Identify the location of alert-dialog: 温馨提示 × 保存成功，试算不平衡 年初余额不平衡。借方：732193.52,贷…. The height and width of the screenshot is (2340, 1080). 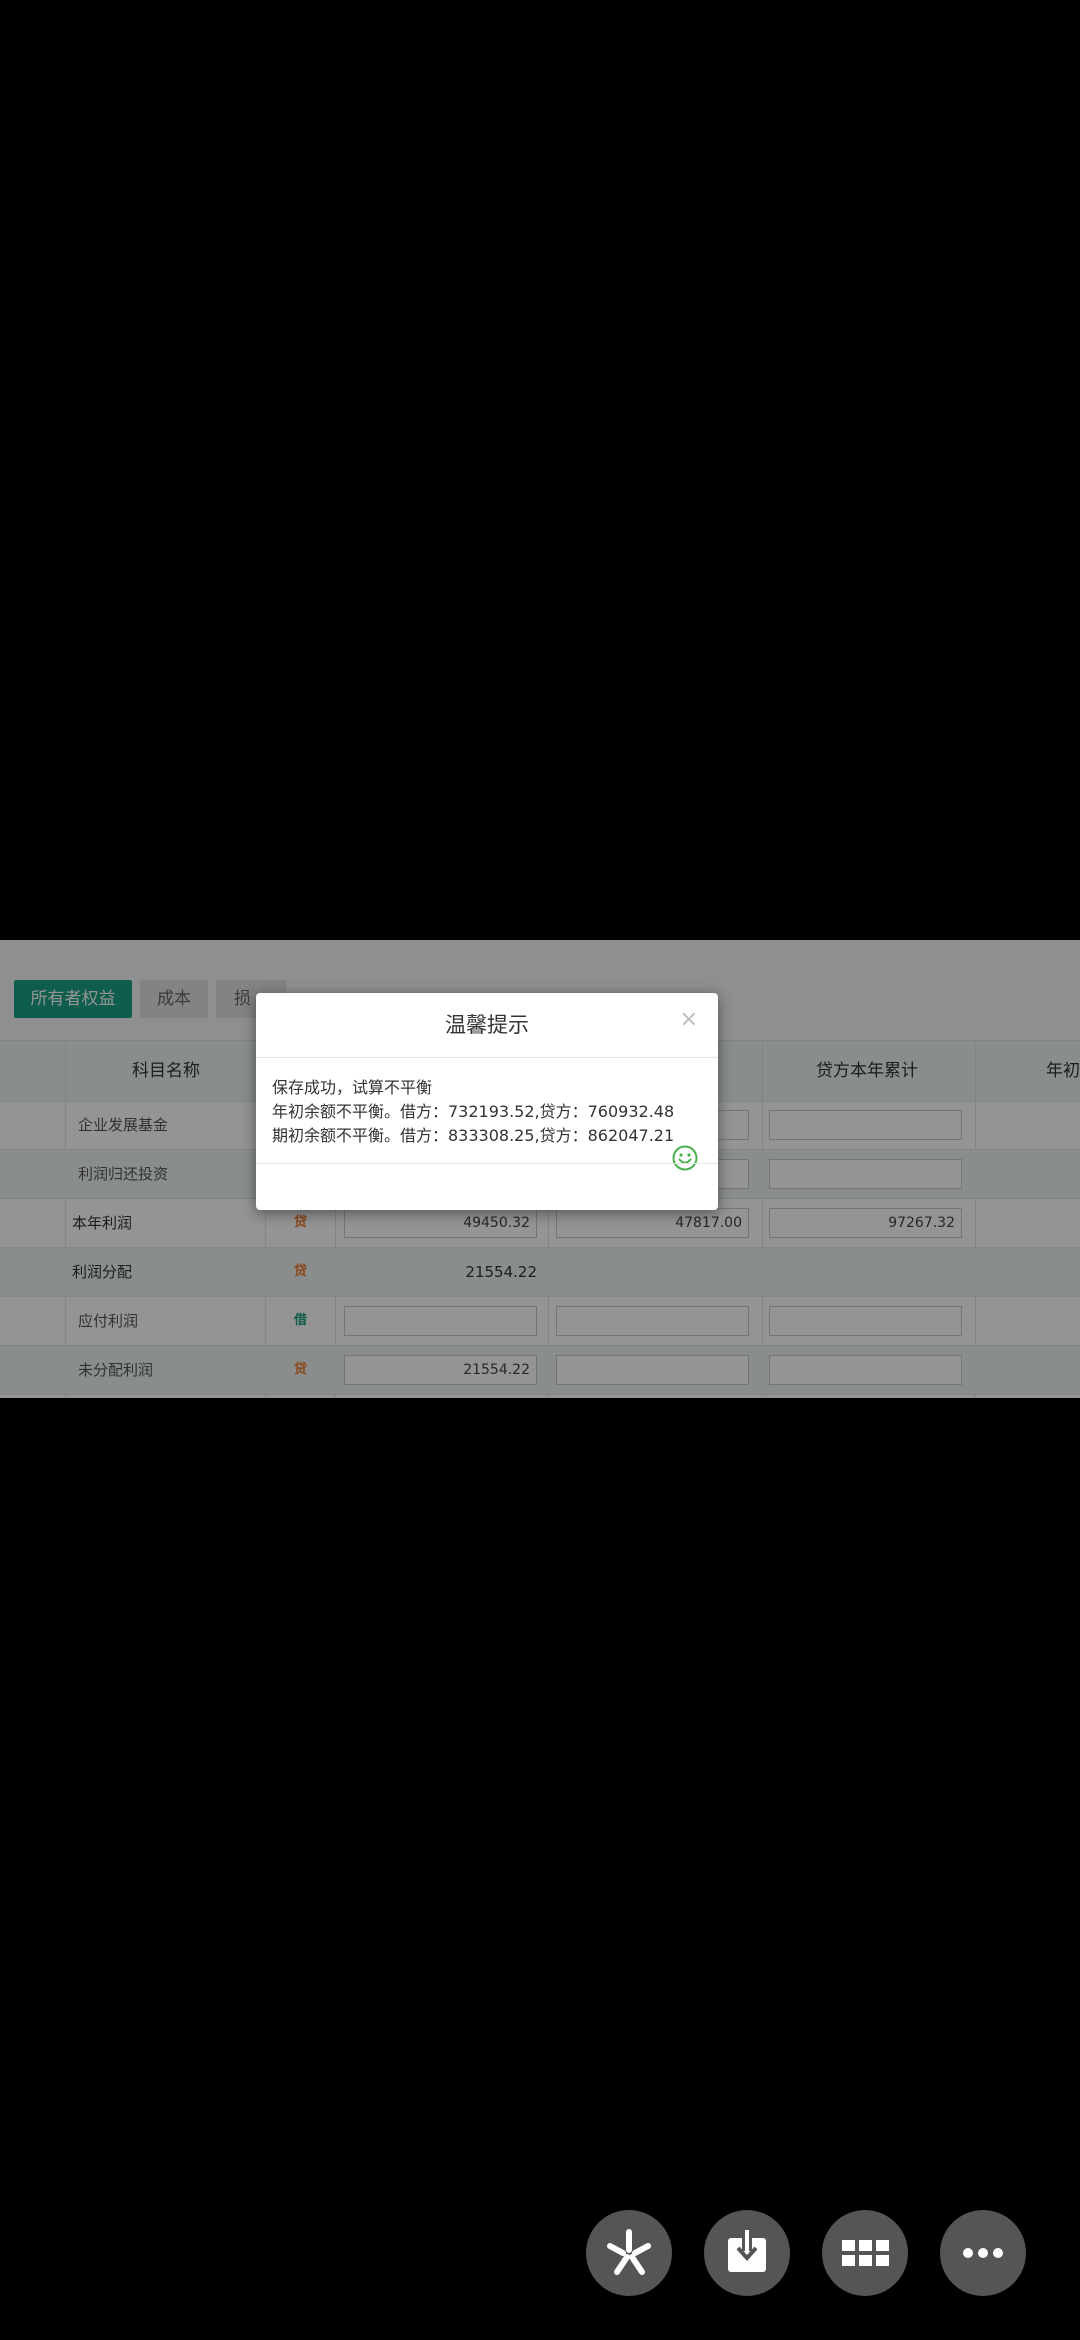
(487, 1101).